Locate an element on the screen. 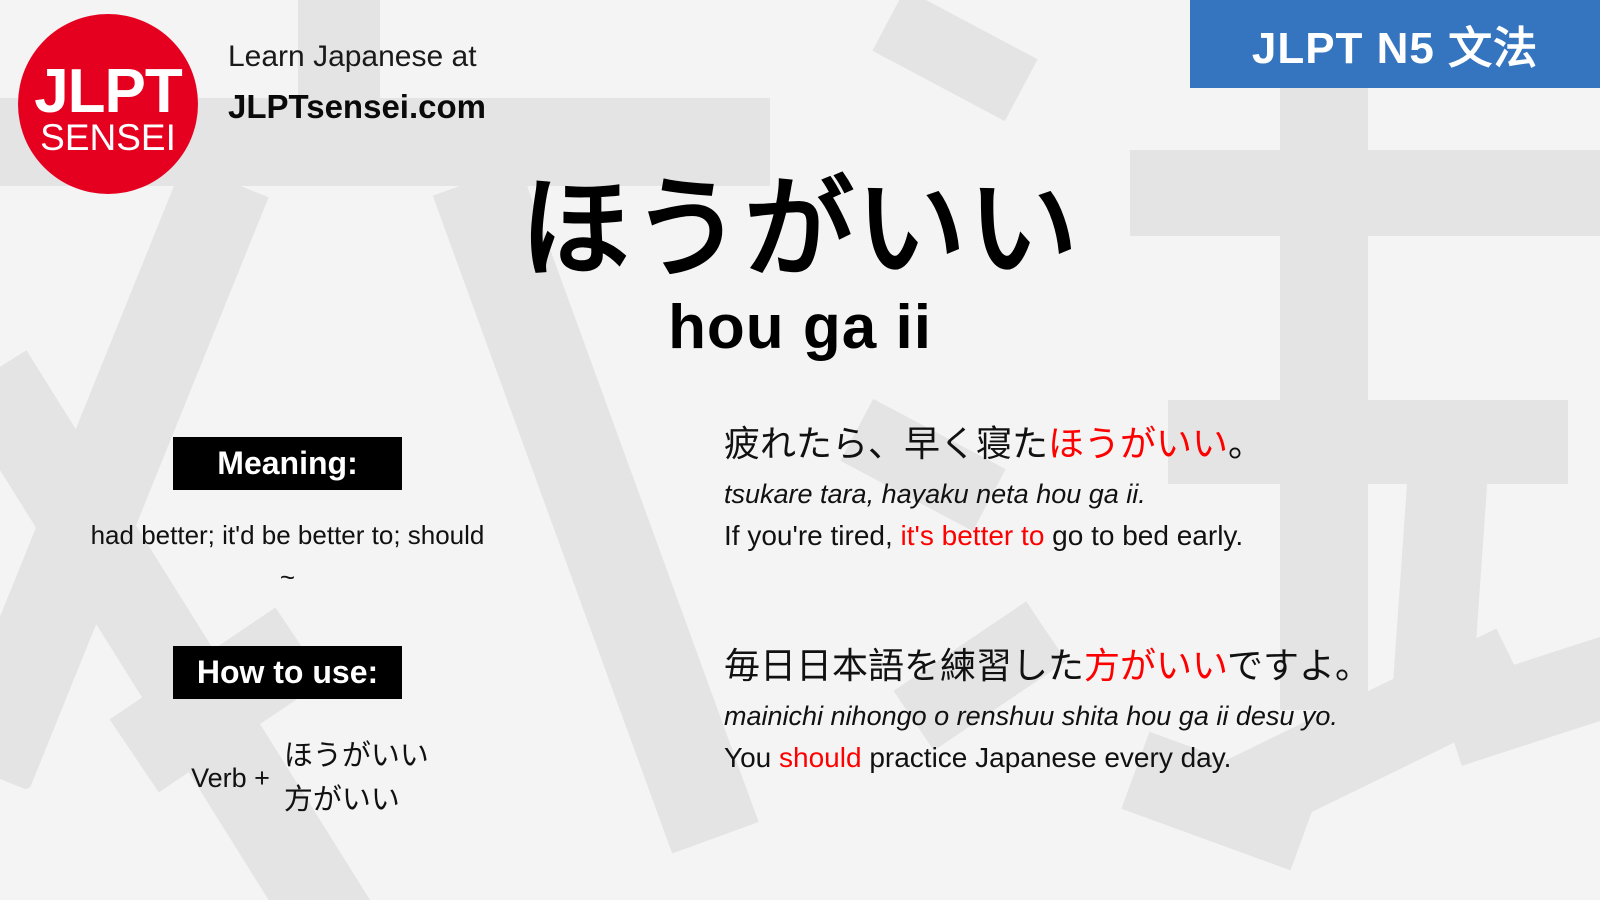 This screenshot has width=1600, height=900. example-en-after: practice Japanese every day. is located at coordinates (1046, 758).